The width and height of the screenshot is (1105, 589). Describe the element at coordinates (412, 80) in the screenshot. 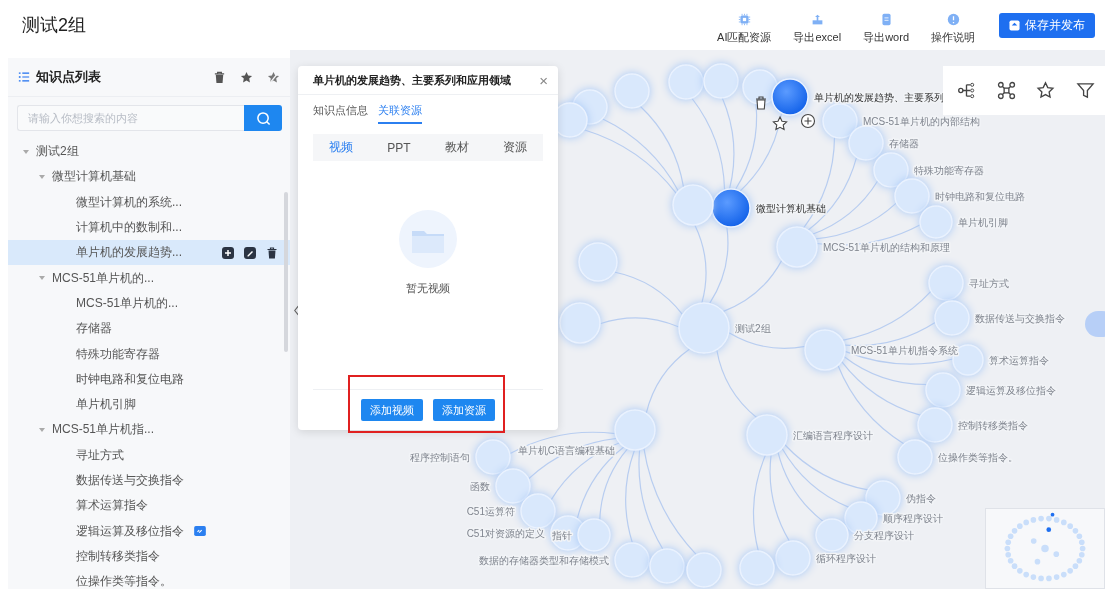

I see `popup-title: 单片机的发展趋势、主要系列和应用领域` at that location.